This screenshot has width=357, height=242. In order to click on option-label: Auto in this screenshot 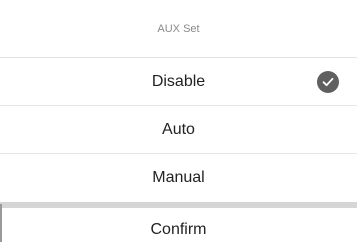, I will do `click(178, 129)`.